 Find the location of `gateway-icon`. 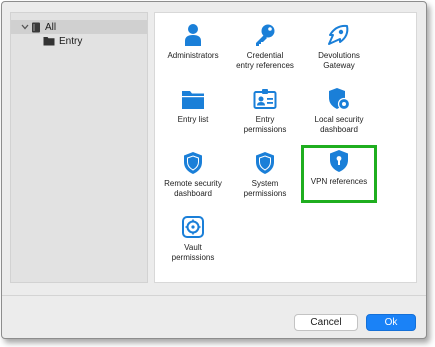

gateway-icon is located at coordinates (339, 35).